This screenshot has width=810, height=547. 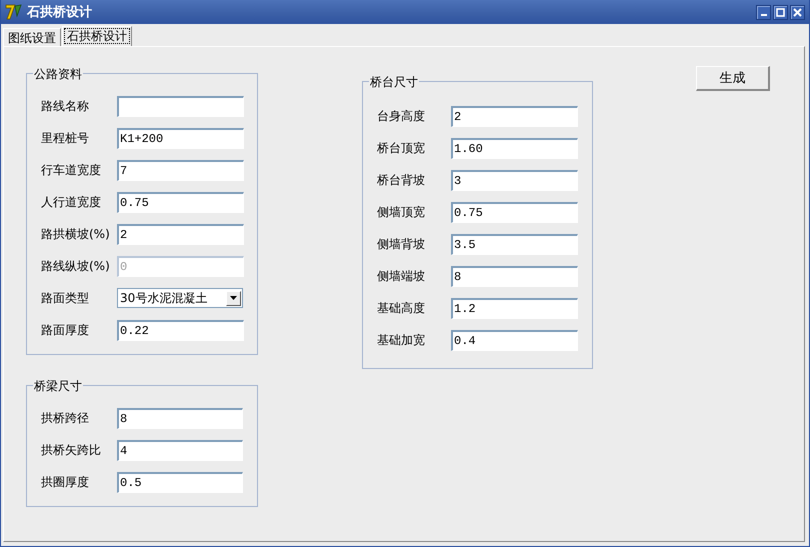 What do you see at coordinates (180, 138) in the screenshot?
I see `input-field: K1+200` at bounding box center [180, 138].